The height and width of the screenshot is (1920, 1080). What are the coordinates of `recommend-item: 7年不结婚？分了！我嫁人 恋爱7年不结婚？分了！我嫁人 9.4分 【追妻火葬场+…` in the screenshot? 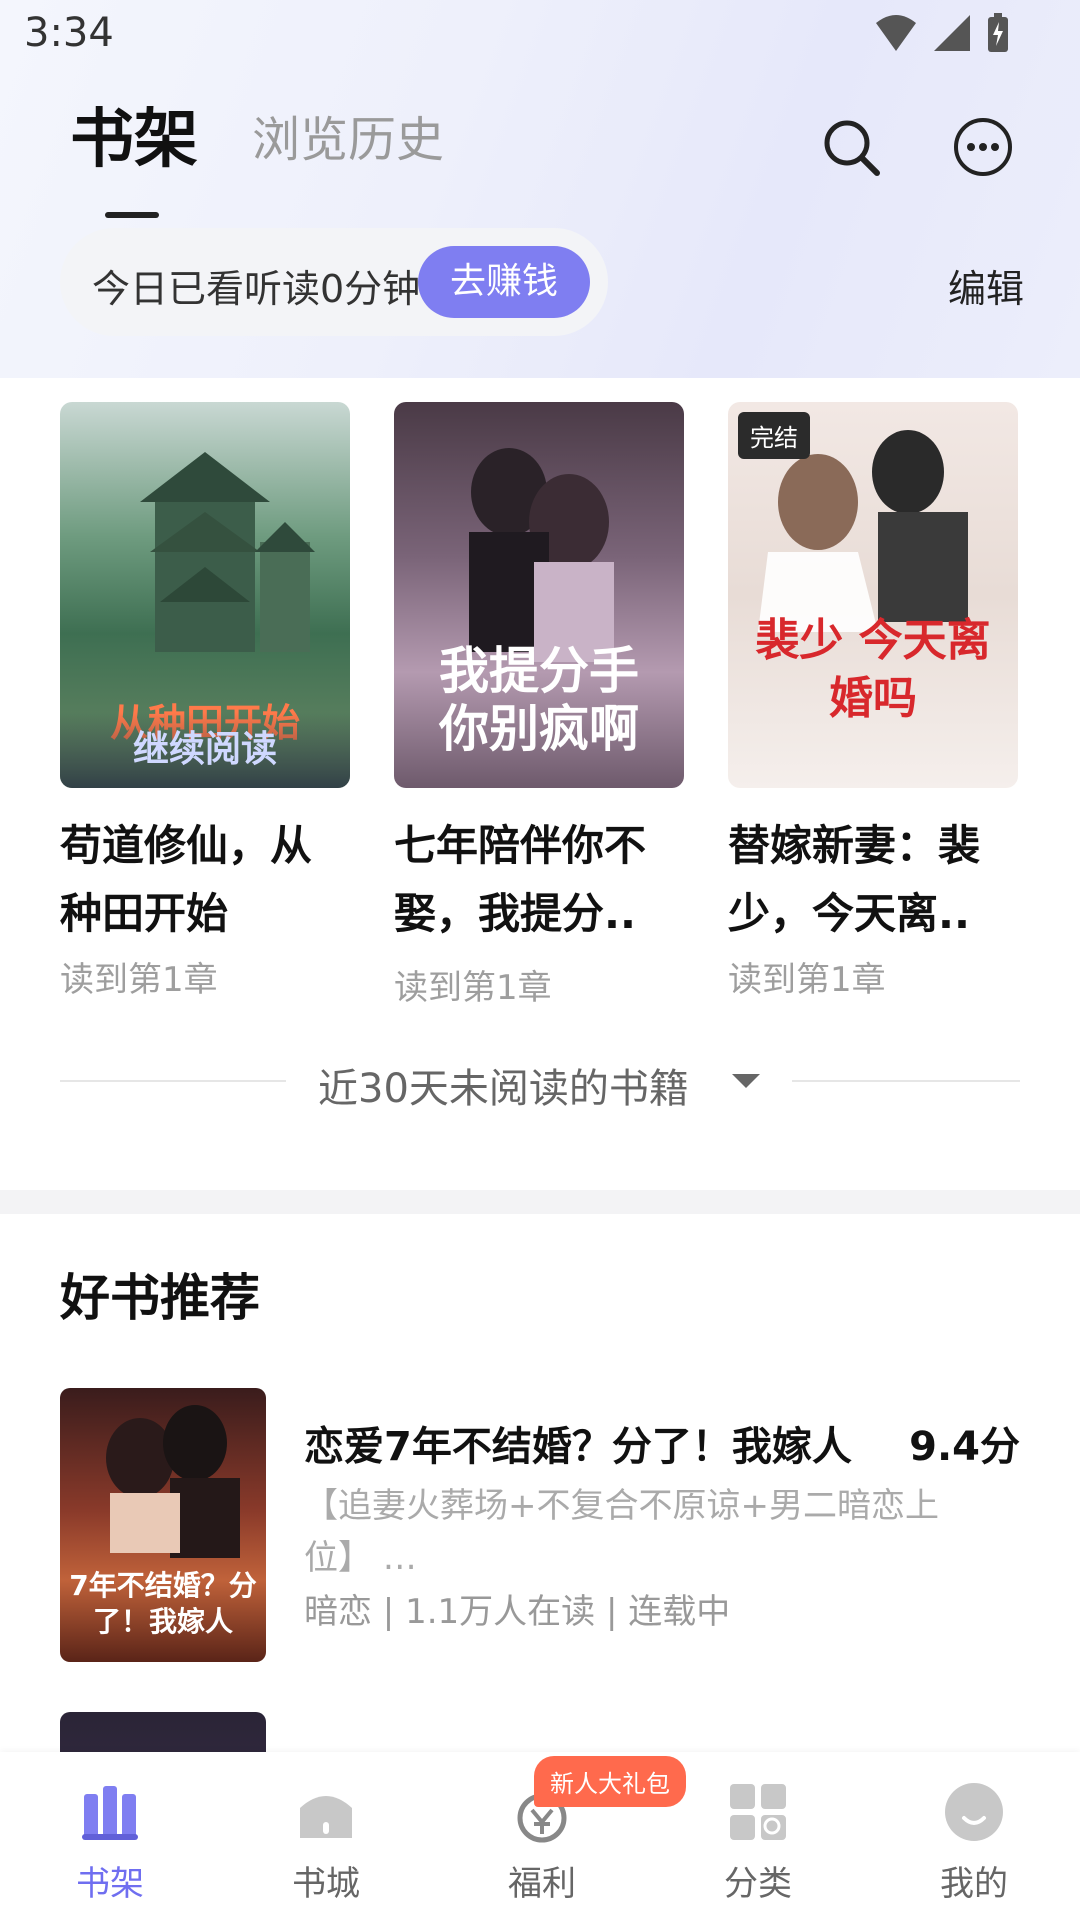 It's located at (540, 1526).